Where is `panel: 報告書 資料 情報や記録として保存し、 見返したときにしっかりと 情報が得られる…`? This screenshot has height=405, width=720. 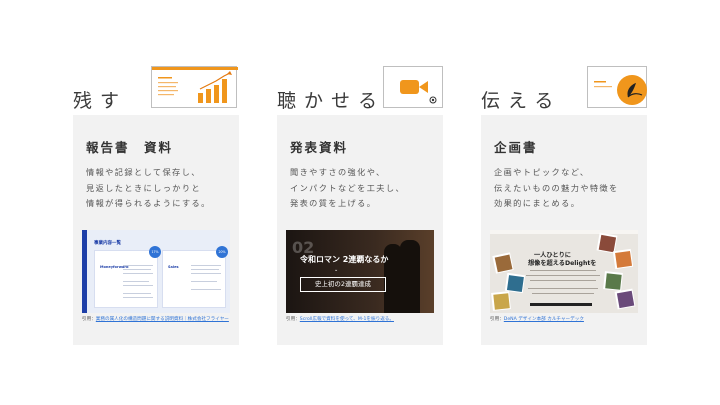
panel: 報告書 資料 情報や記録として保存し、 見返したときにしっかりと 情報が得られる… is located at coordinates (156, 230).